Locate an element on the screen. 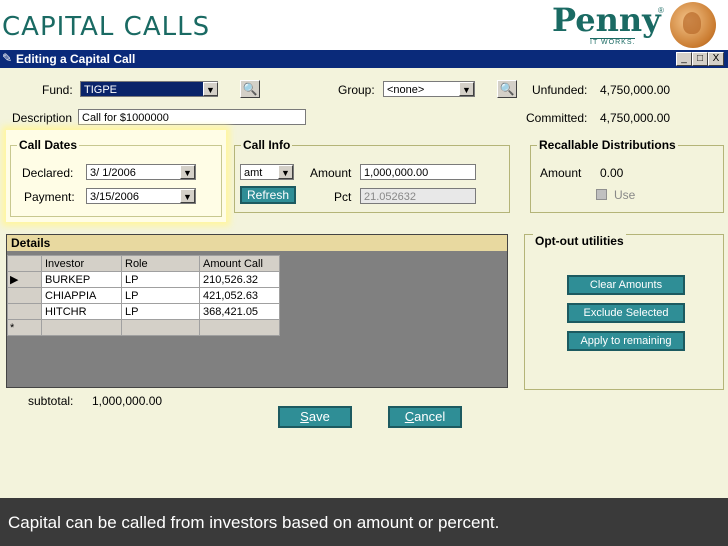 The image size is (728, 546). table-row: CHIAPPIA LP 421,052.63 is located at coordinates (143, 295).